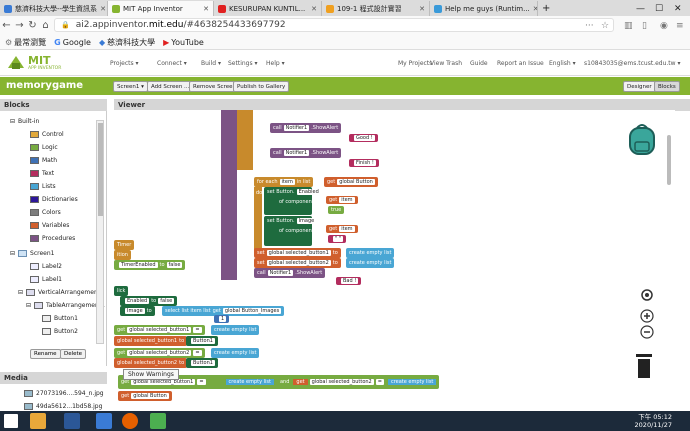 The image size is (690, 431). I want to click on set-image: Image to, so click(137, 311).